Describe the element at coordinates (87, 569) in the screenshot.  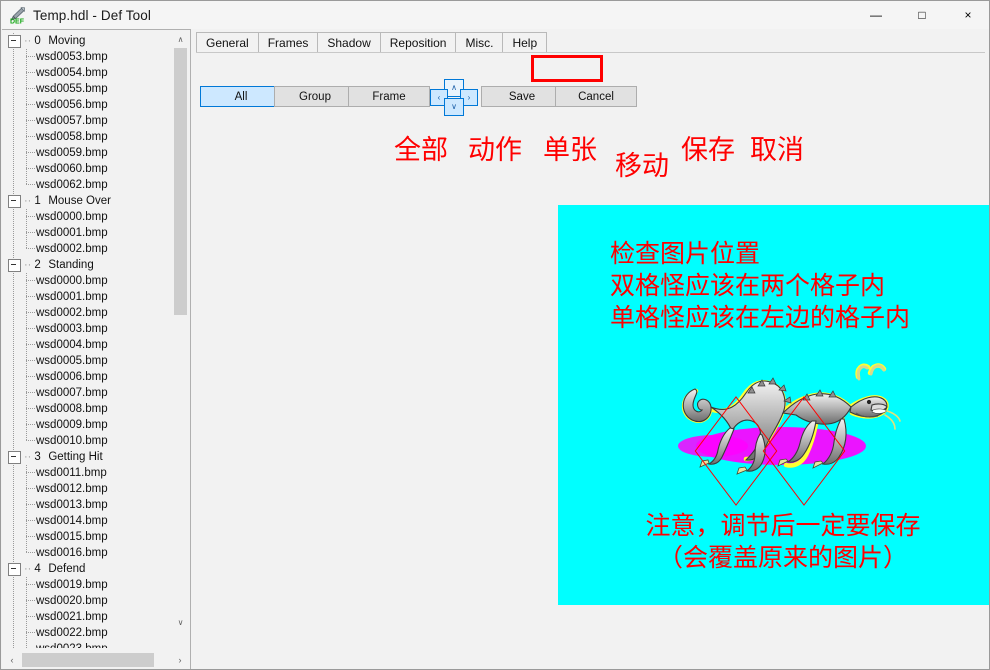
I see `tree-group-row: ·· 4 Defend` at that location.